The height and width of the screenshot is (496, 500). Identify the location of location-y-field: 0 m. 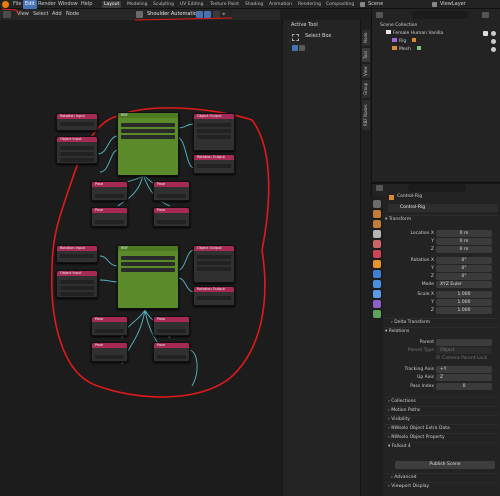
(464, 241).